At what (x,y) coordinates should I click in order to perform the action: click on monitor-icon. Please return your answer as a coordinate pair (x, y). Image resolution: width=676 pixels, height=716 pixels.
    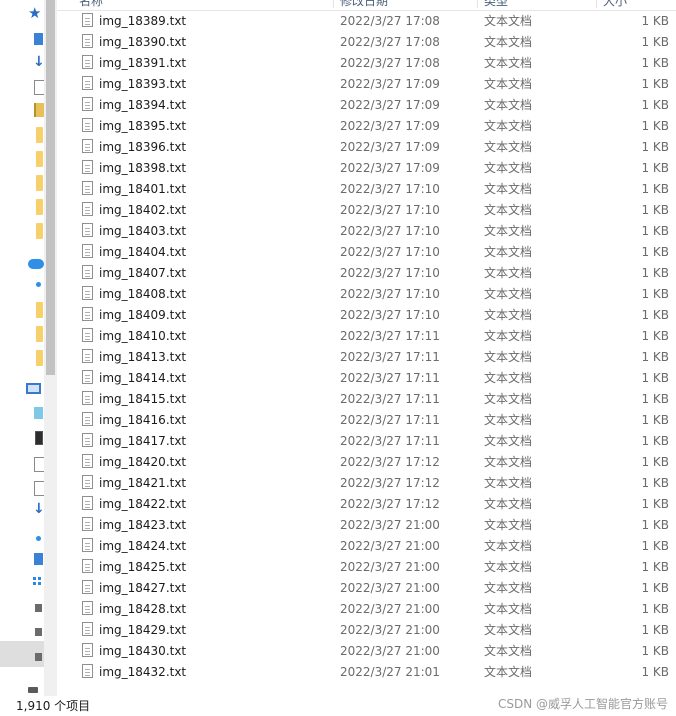
    Looking at the image, I should click on (33, 388).